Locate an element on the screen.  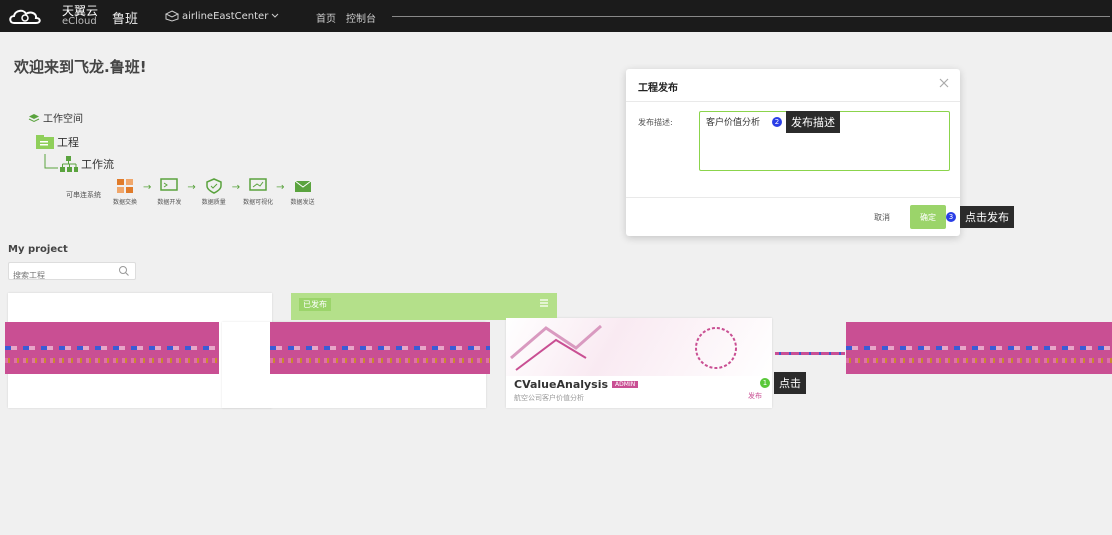
chevron-down-icon is located at coordinates (275, 15).